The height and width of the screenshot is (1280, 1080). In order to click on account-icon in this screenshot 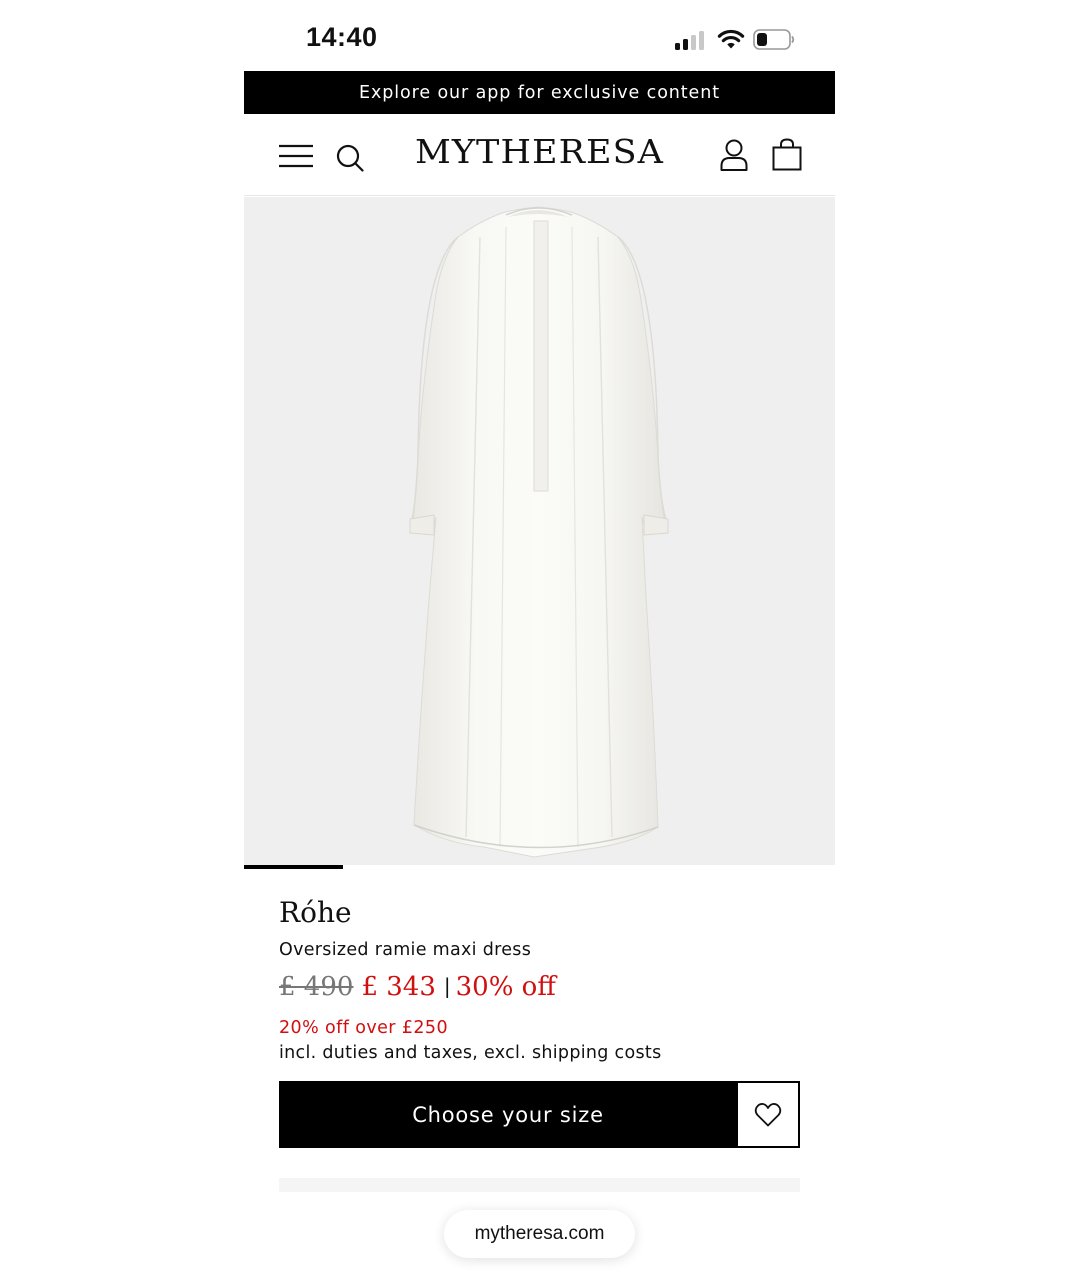, I will do `click(734, 155)`.